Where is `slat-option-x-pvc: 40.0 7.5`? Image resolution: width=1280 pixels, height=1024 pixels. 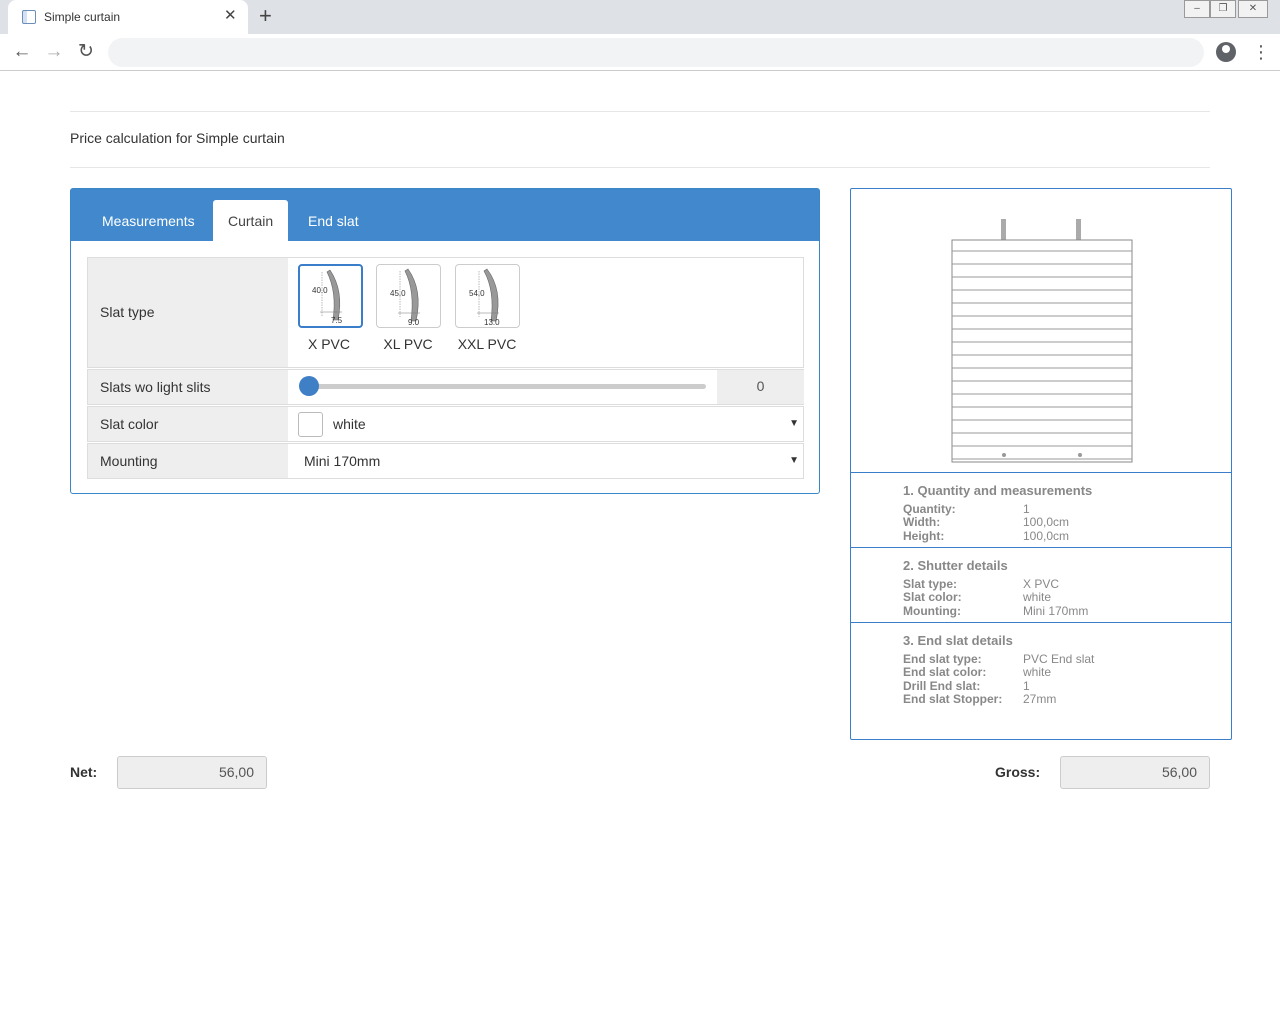 slat-option-x-pvc: 40.0 7.5 is located at coordinates (330, 296).